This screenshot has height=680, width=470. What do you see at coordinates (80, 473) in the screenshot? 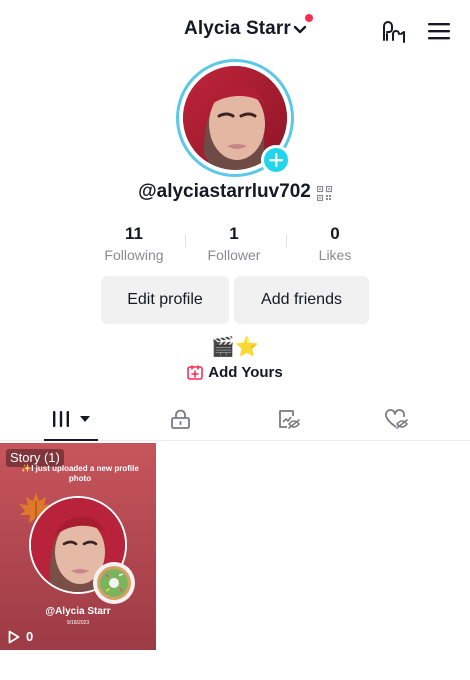
I see `video-caption: ✨I just uploaded a new profile photo` at bounding box center [80, 473].